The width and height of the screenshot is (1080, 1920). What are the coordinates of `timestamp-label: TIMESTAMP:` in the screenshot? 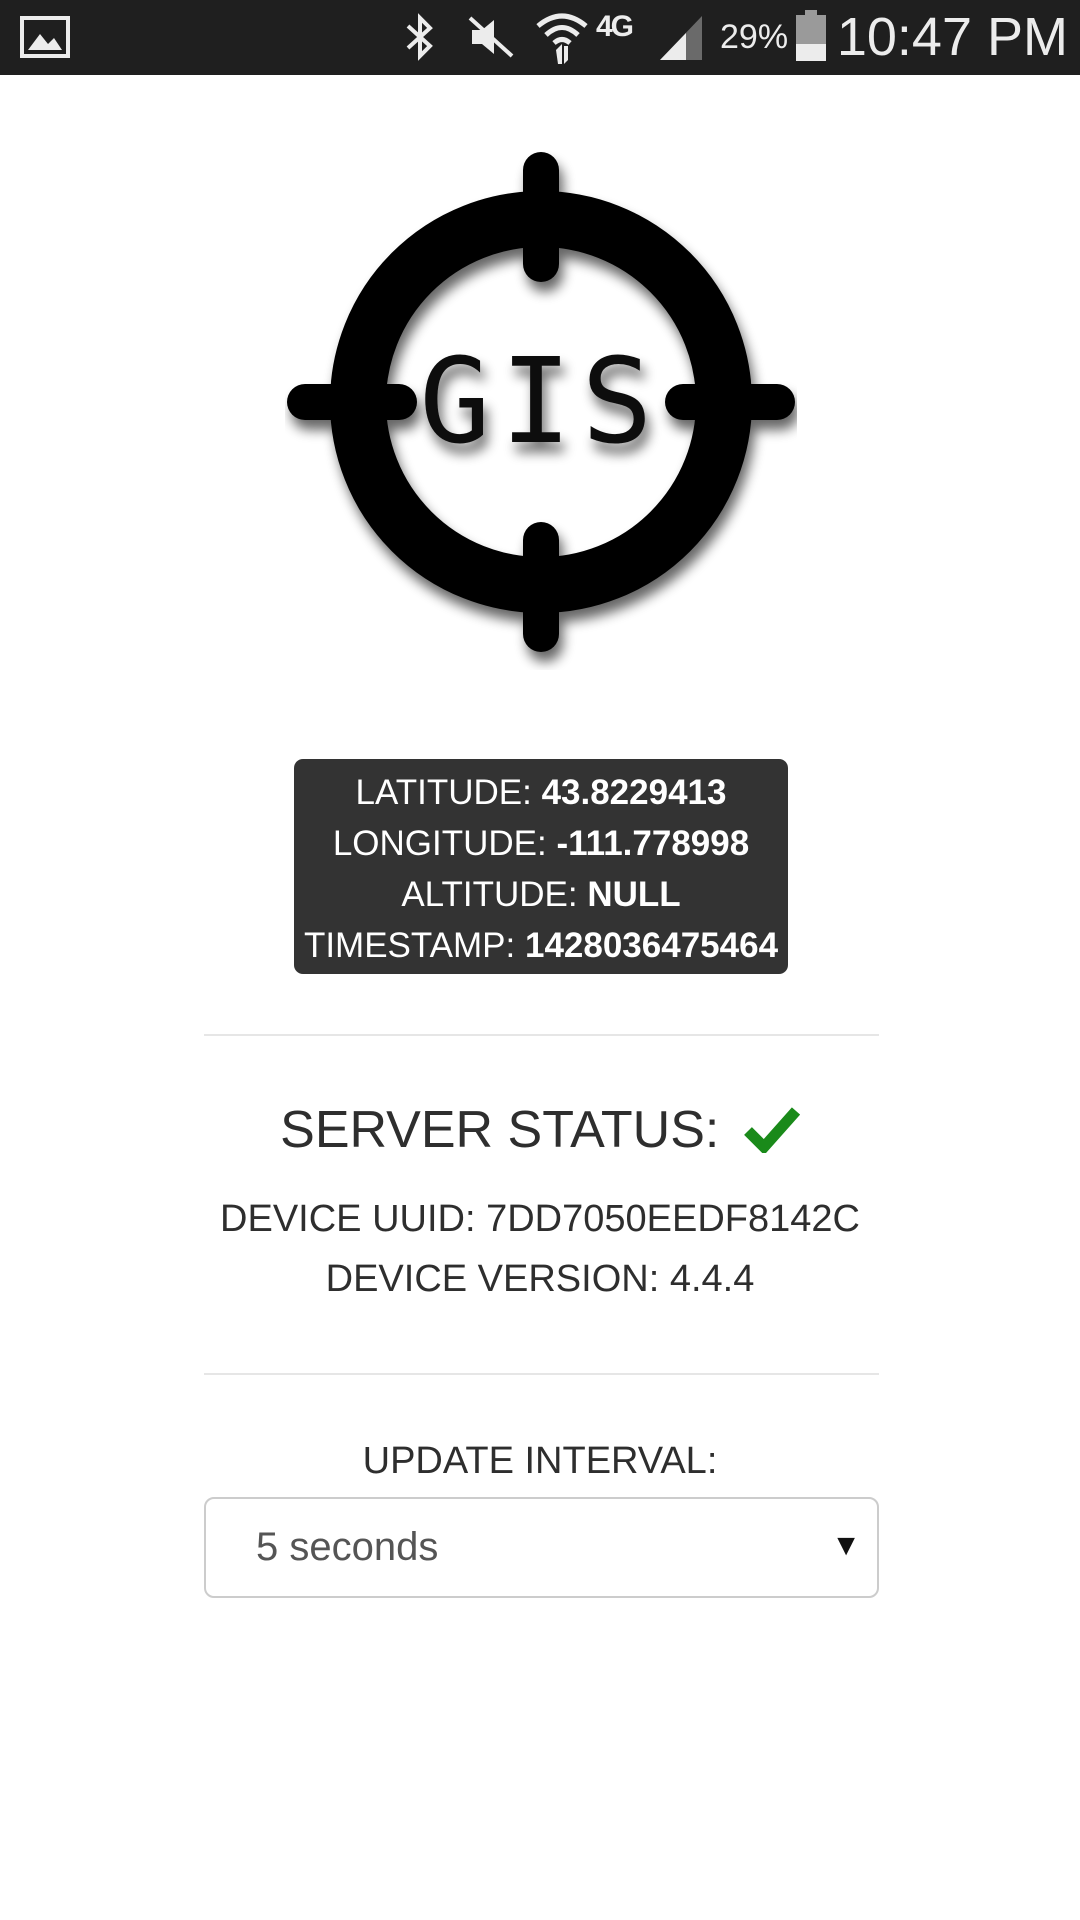 It's located at (409, 945).